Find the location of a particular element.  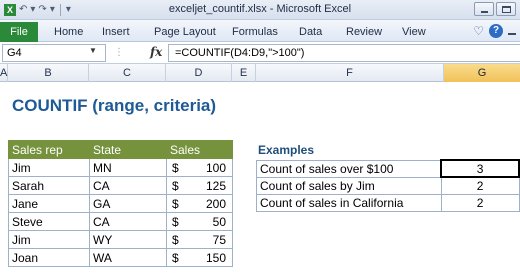

cell-sales-rep: Jane is located at coordinates (49, 203).